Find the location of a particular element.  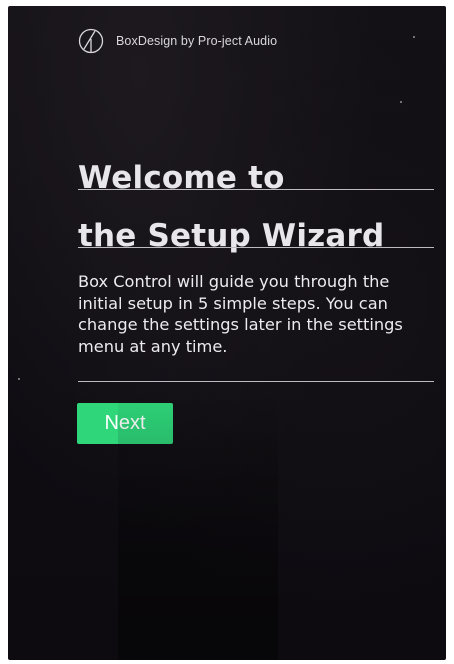

next-button: Next is located at coordinates (125, 423).